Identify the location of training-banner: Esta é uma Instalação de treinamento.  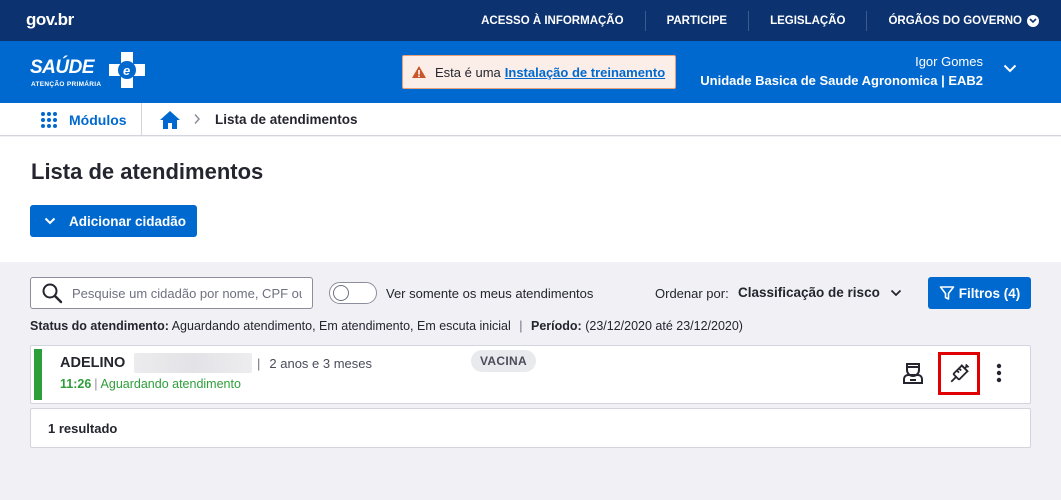
(539, 72).